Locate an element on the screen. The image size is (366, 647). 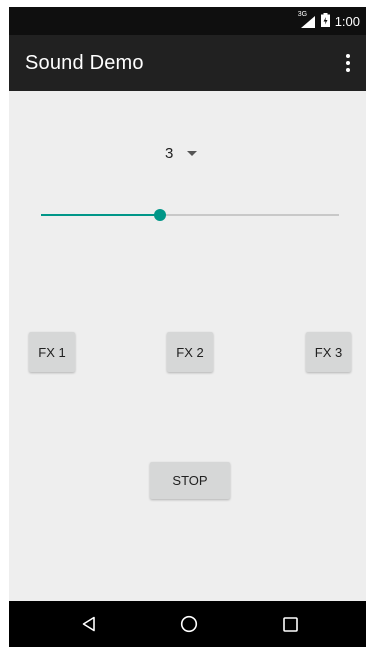
slider-progress is located at coordinates (101, 215).